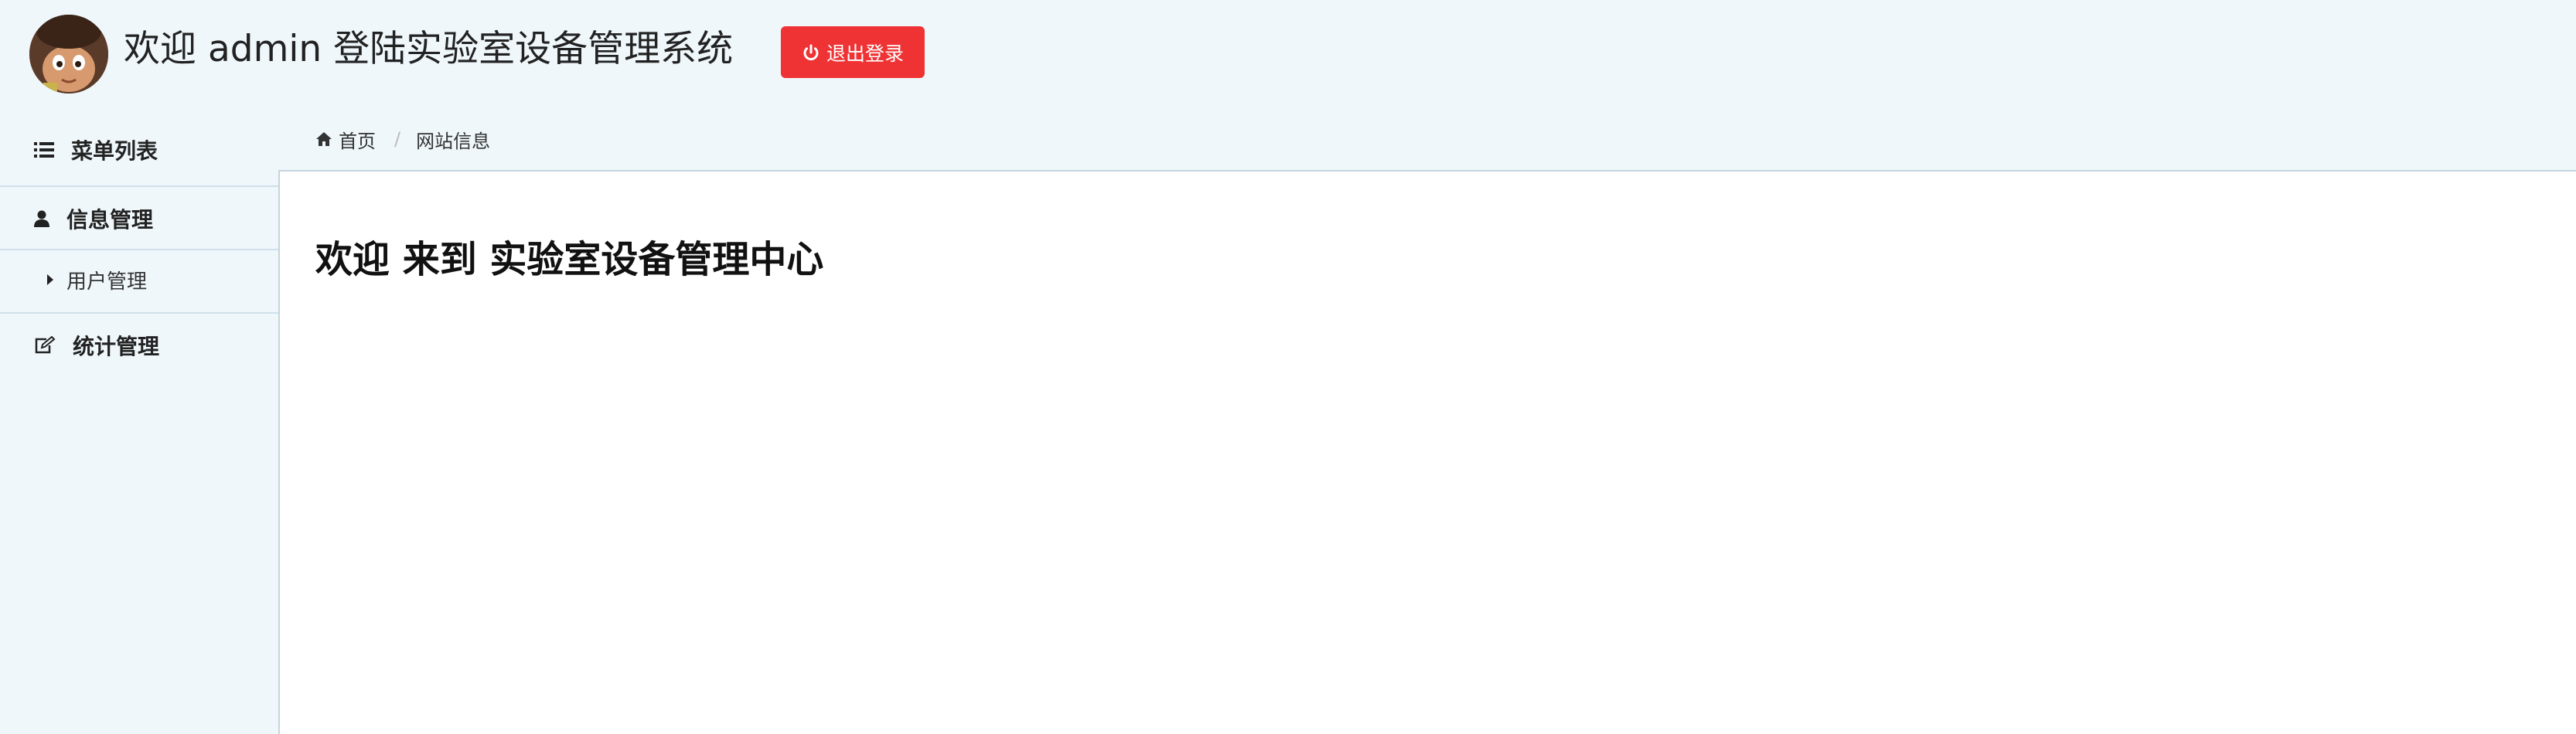 This screenshot has height=734, width=2576. I want to click on logout-button: 退出登录, so click(853, 52).